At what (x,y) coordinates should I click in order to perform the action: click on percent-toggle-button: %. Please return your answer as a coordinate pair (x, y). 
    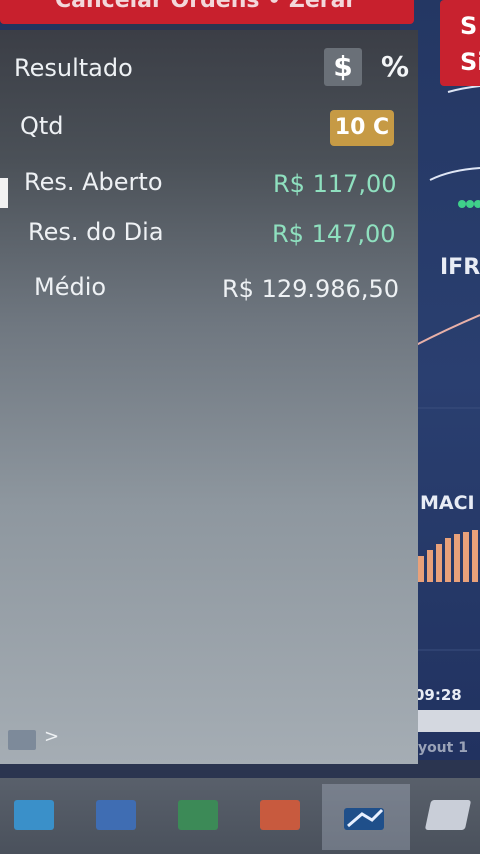
    Looking at the image, I should click on (395, 67).